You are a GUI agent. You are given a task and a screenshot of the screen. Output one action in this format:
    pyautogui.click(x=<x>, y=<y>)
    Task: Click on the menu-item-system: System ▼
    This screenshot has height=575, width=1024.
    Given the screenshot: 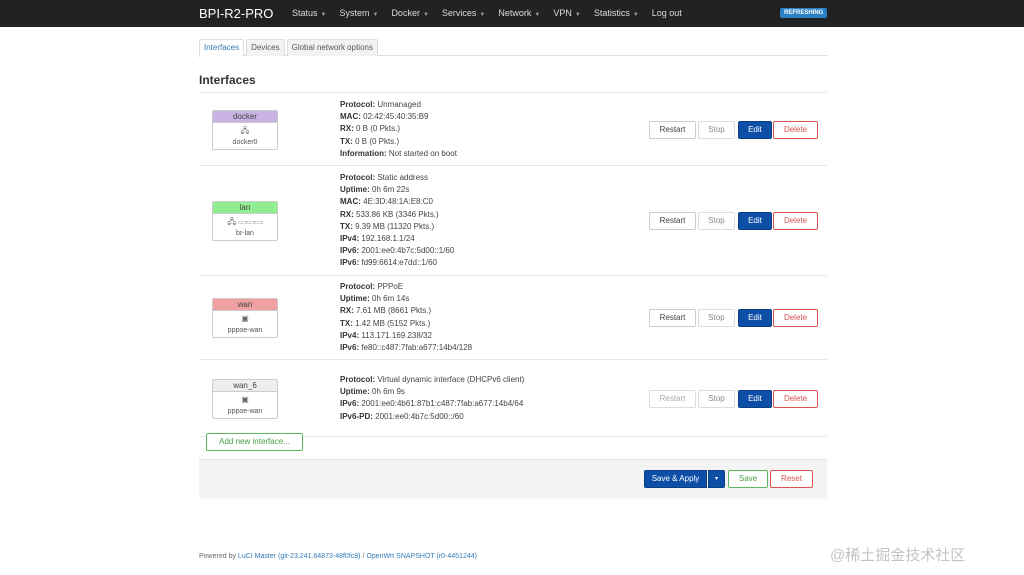 What is the action you would take?
    pyautogui.click(x=358, y=13)
    